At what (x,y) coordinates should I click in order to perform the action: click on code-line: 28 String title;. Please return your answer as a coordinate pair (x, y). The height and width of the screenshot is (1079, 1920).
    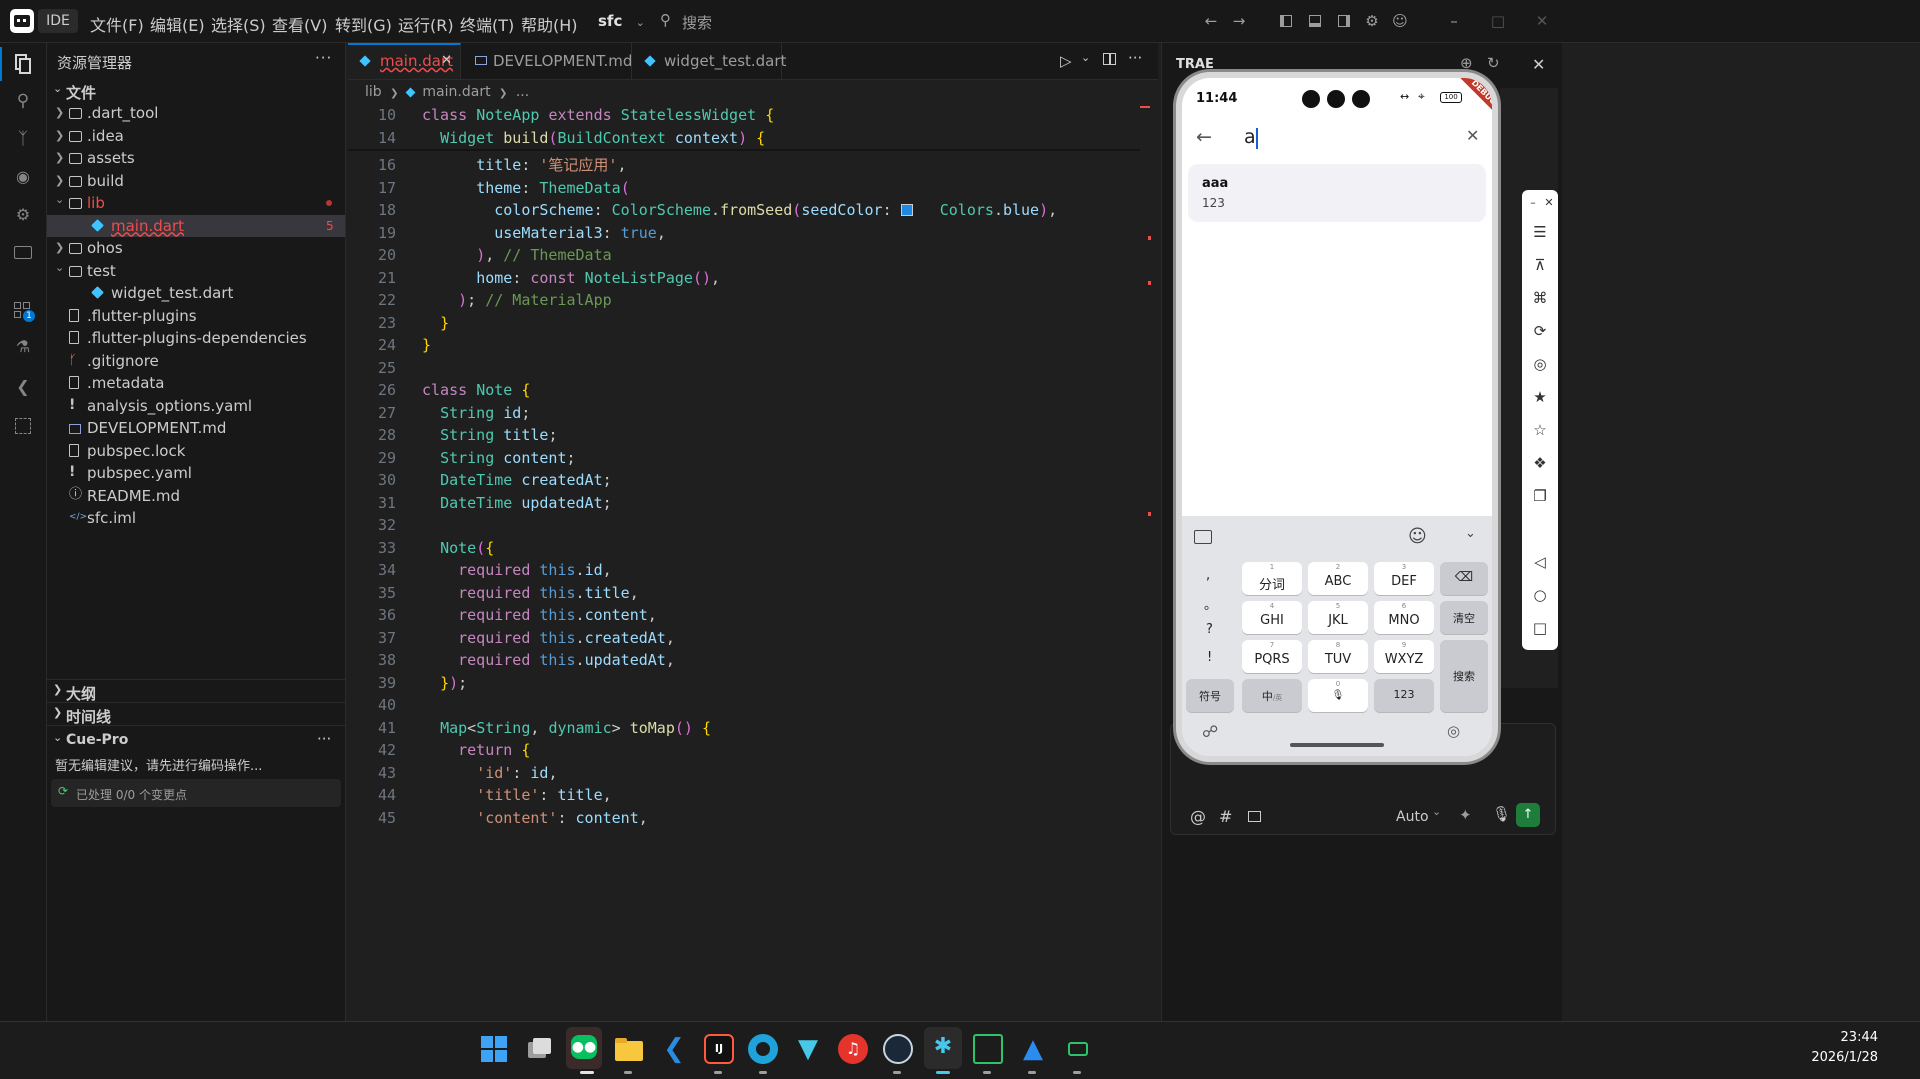
    Looking at the image, I should click on (744, 435).